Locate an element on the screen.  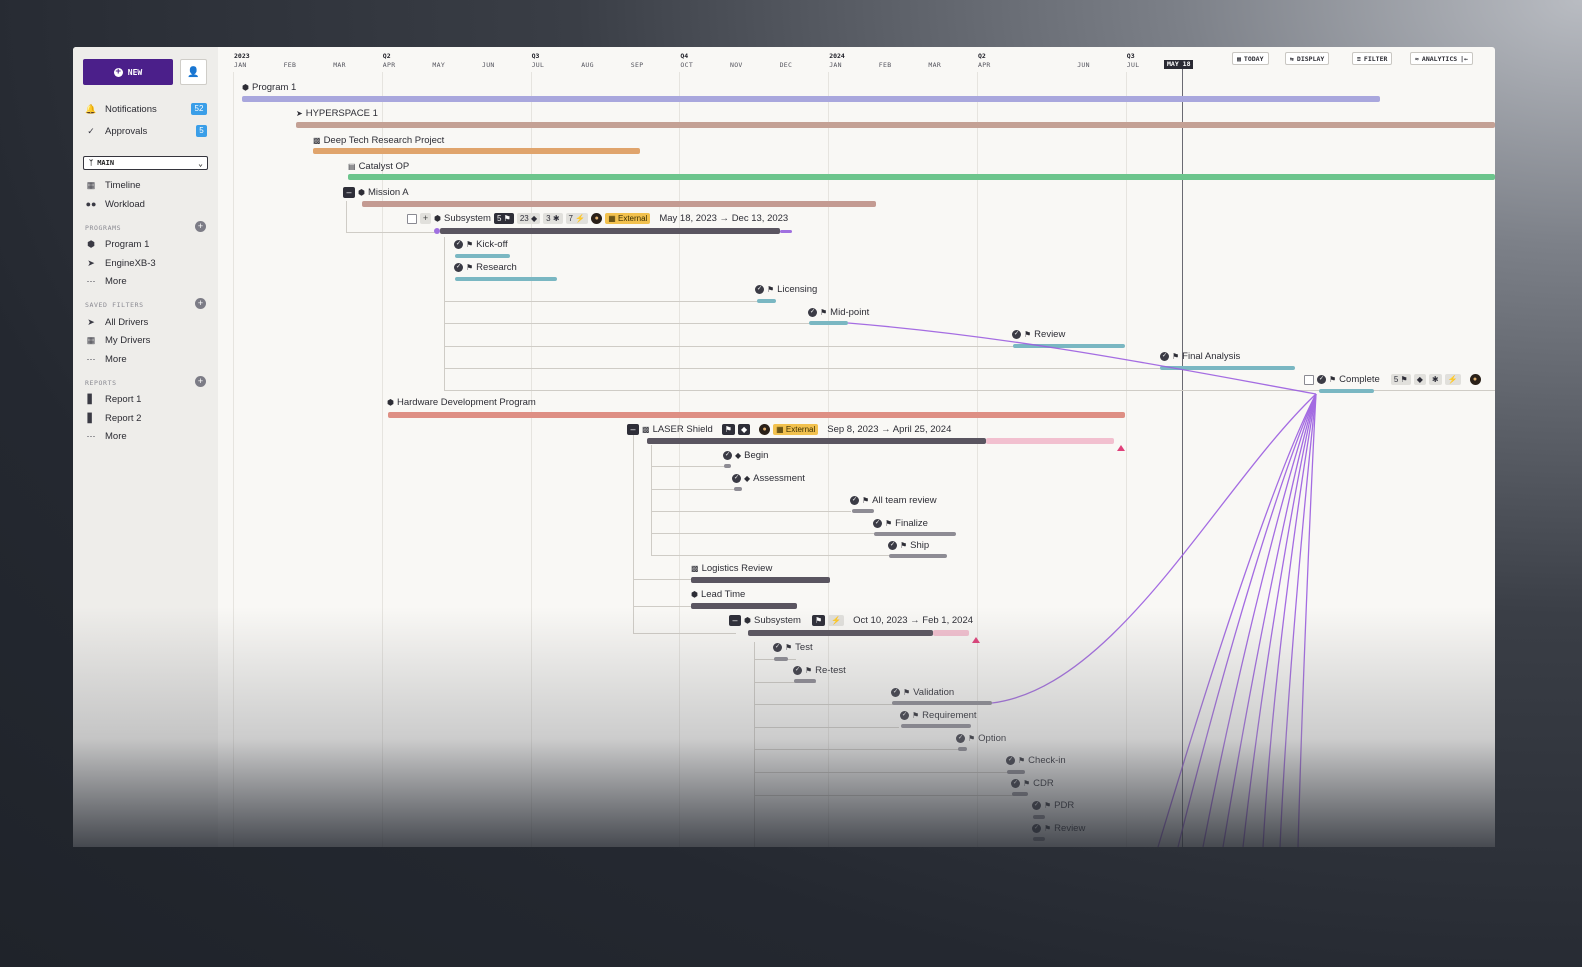
row-research: ✓ ⚑ Research is located at coordinates (485, 267).